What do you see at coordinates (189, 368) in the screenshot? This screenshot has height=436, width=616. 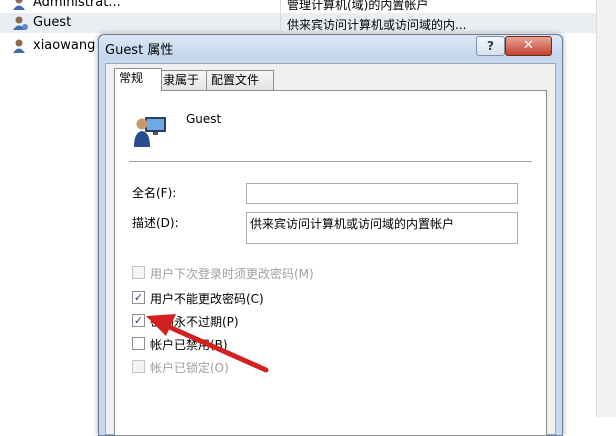 I see `checkbox-label: 帐户已锁定(O)` at bounding box center [189, 368].